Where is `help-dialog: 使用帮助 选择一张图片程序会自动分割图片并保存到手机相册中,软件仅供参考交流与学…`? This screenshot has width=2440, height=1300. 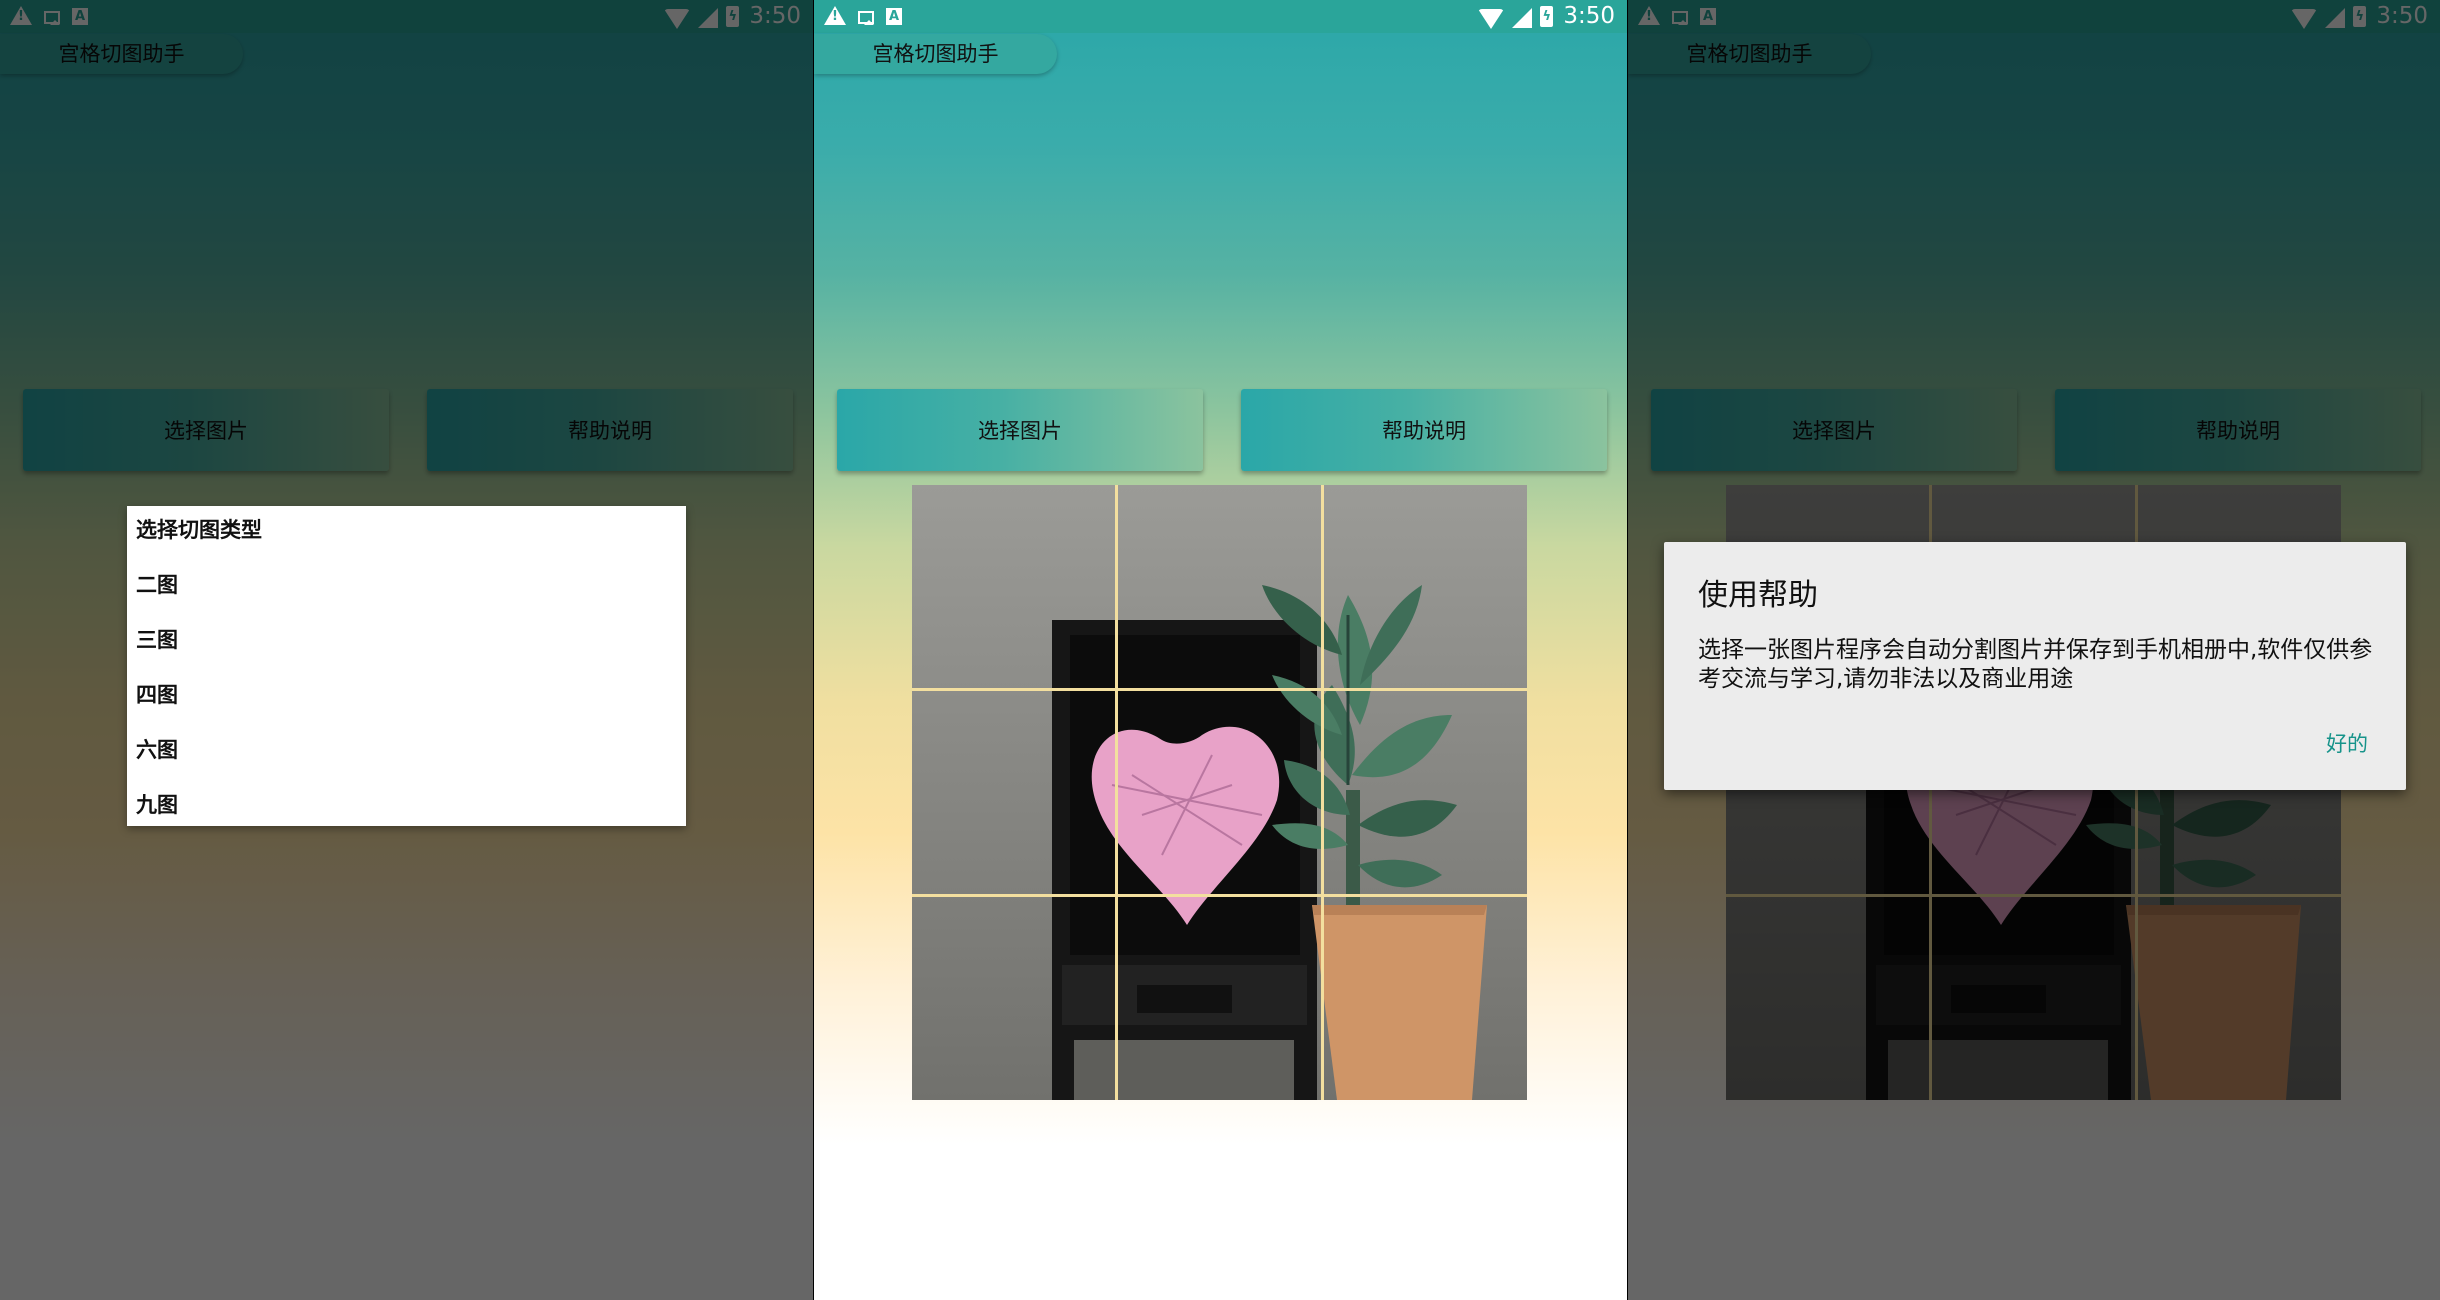
help-dialog: 使用帮助 选择一张图片程序会自动分割图片并保存到手机相册中,软件仅供参考交流与学… is located at coordinates (2035, 666).